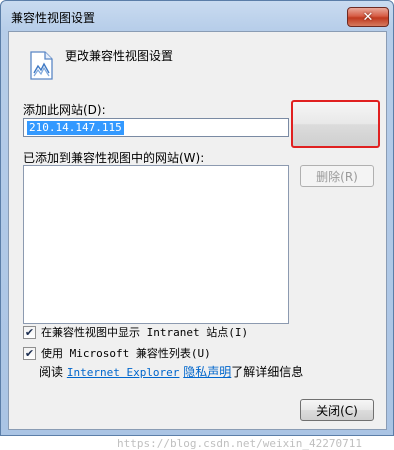  What do you see at coordinates (267, 372) in the screenshot?
I see `learn-more-suffix: 了解详细信息` at bounding box center [267, 372].